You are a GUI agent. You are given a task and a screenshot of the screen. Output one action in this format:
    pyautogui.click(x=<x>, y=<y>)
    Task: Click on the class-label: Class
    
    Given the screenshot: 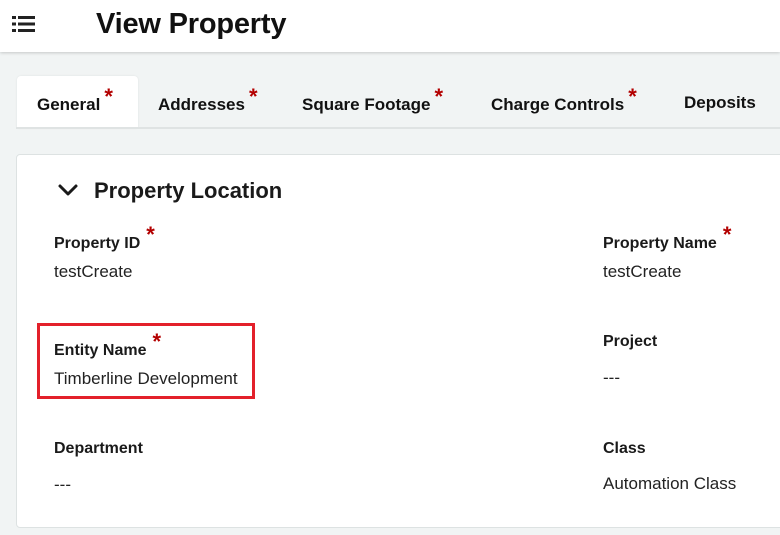 What is the action you would take?
    pyautogui.click(x=624, y=449)
    